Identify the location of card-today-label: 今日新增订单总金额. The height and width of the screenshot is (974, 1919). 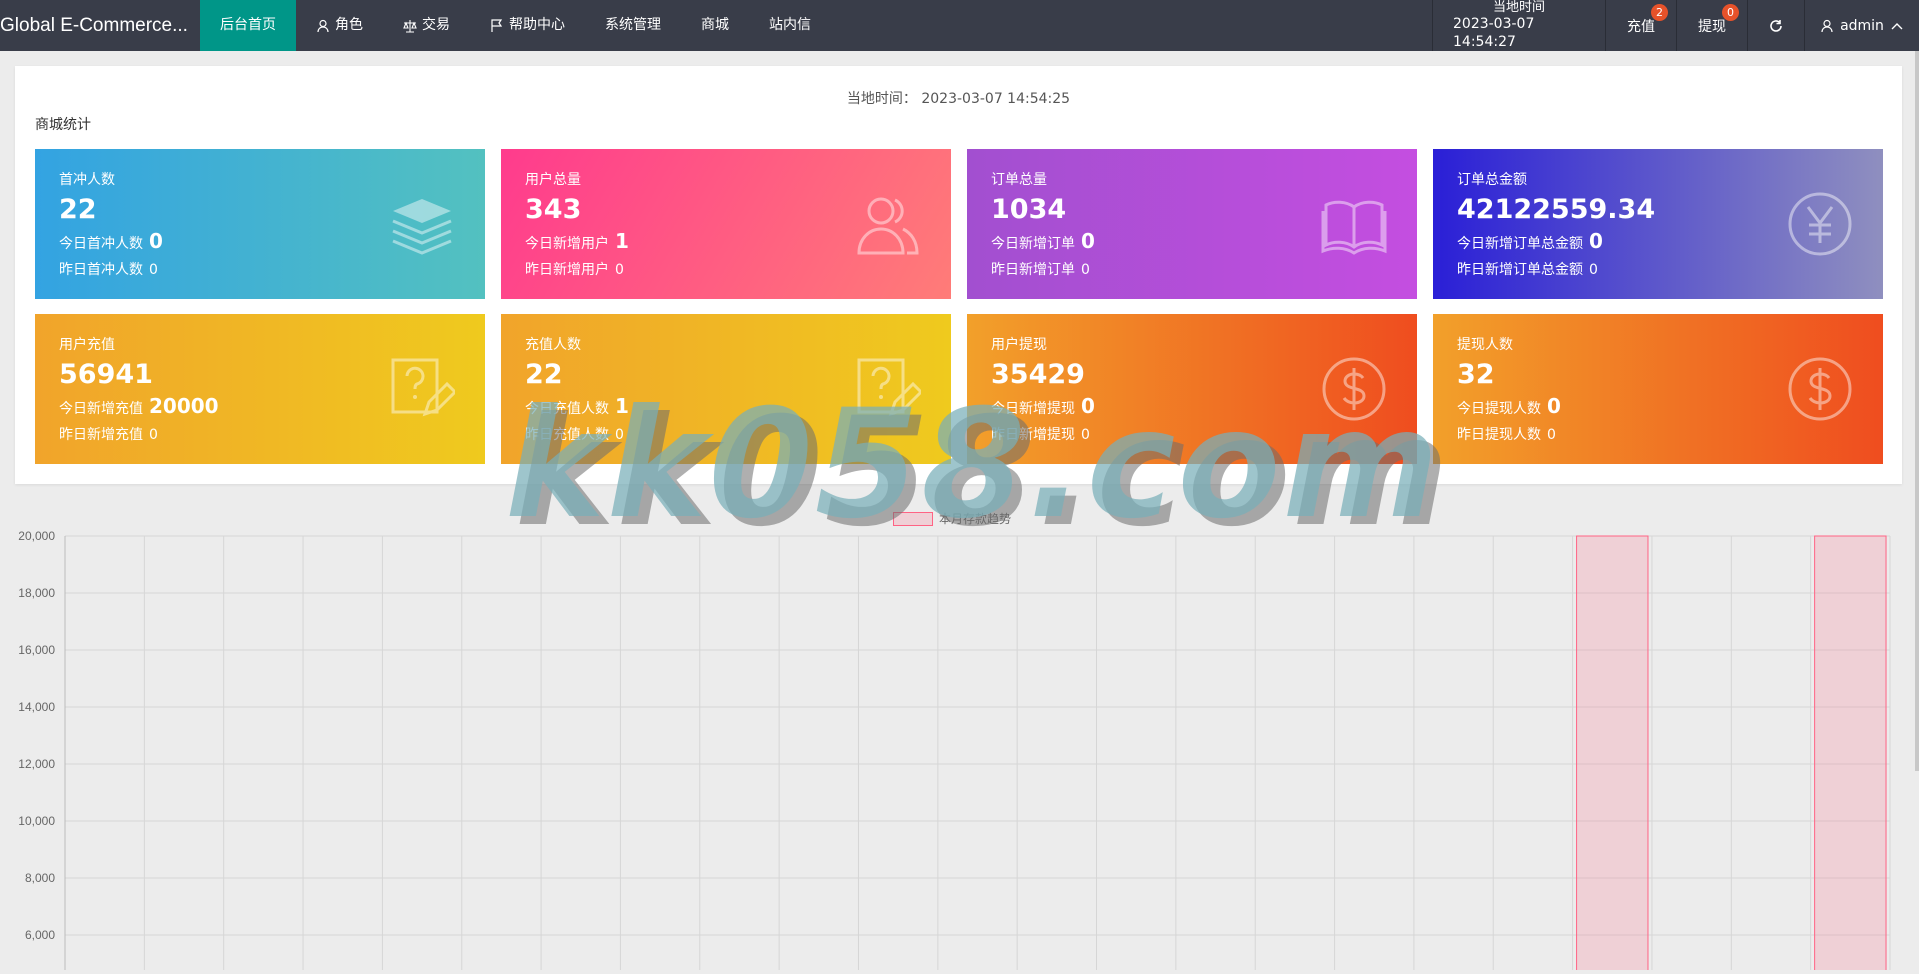
(1520, 244).